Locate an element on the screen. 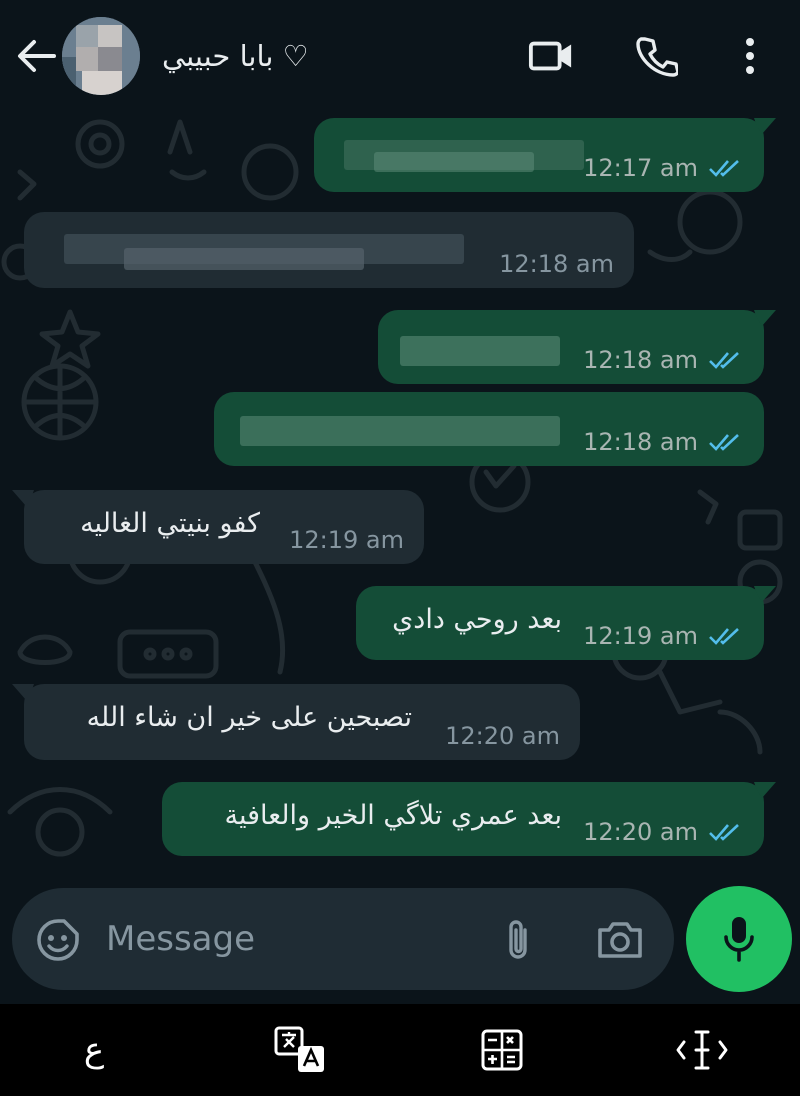  message-bubble-incoming: 12:18 am is located at coordinates (329, 250).